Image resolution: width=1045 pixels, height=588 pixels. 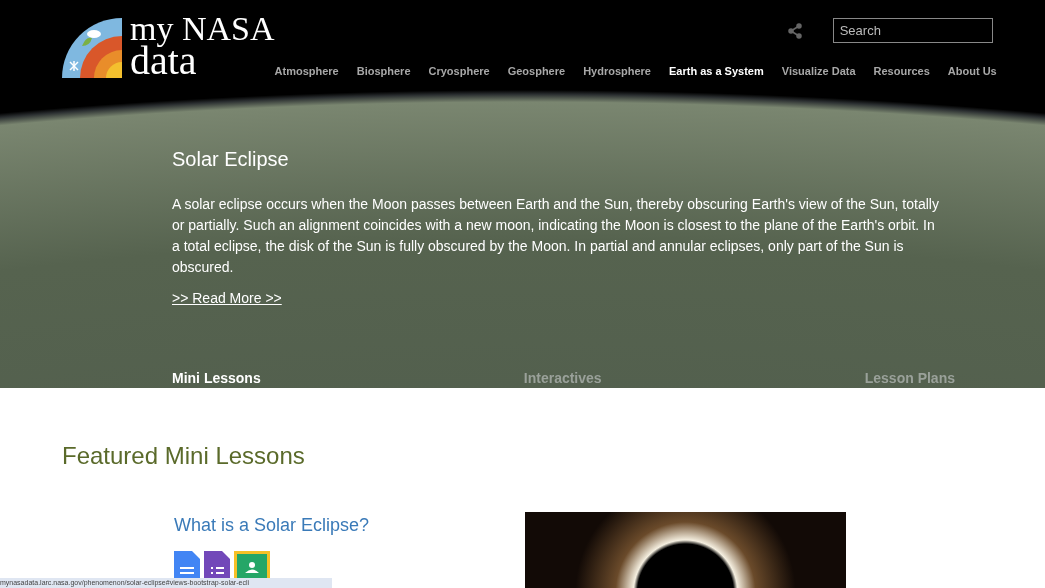 I want to click on classroom-icon, so click(x=252, y=566).